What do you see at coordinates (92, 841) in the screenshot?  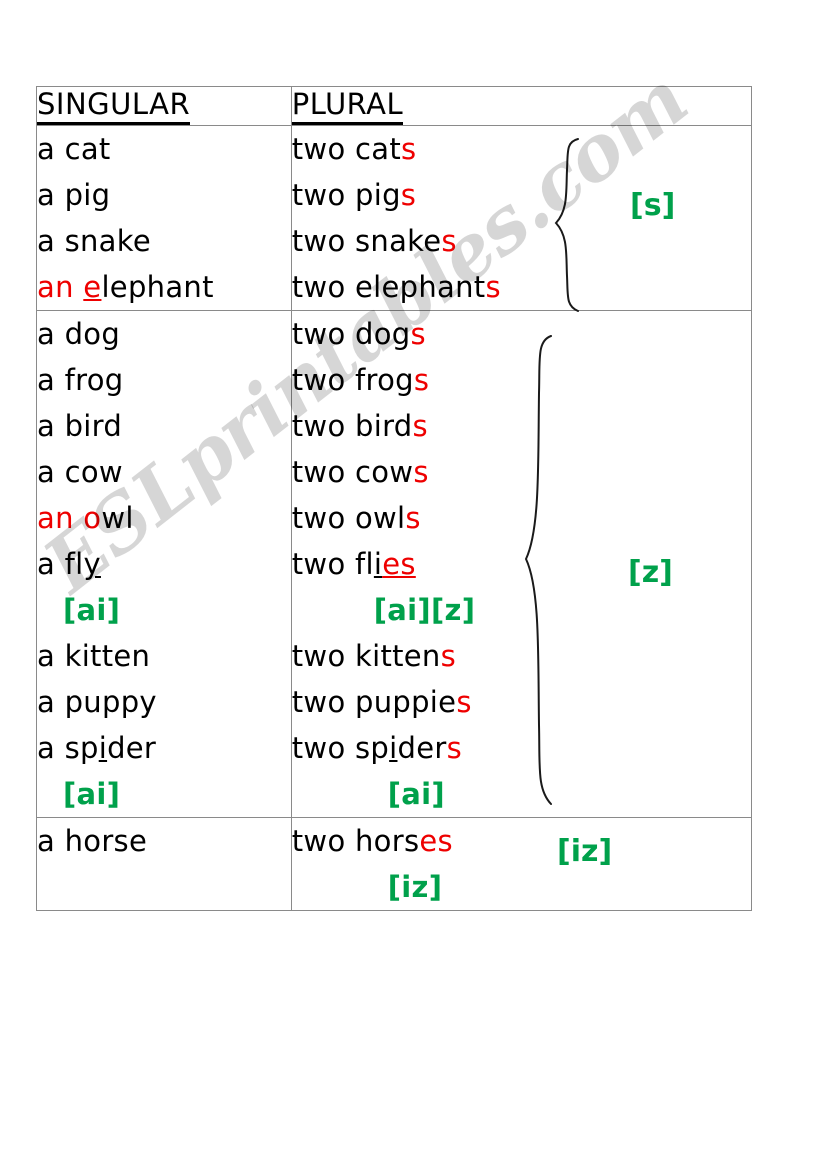 I see `list-item: a horse` at bounding box center [92, 841].